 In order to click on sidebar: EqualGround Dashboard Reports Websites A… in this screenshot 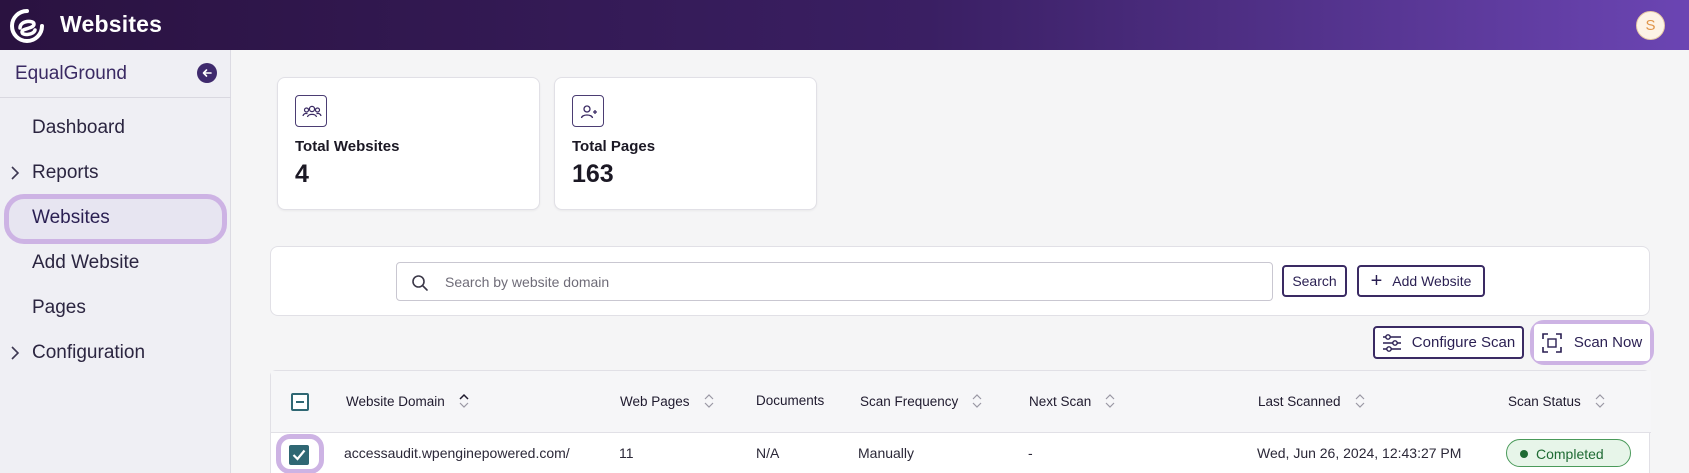, I will do `click(115, 261)`.